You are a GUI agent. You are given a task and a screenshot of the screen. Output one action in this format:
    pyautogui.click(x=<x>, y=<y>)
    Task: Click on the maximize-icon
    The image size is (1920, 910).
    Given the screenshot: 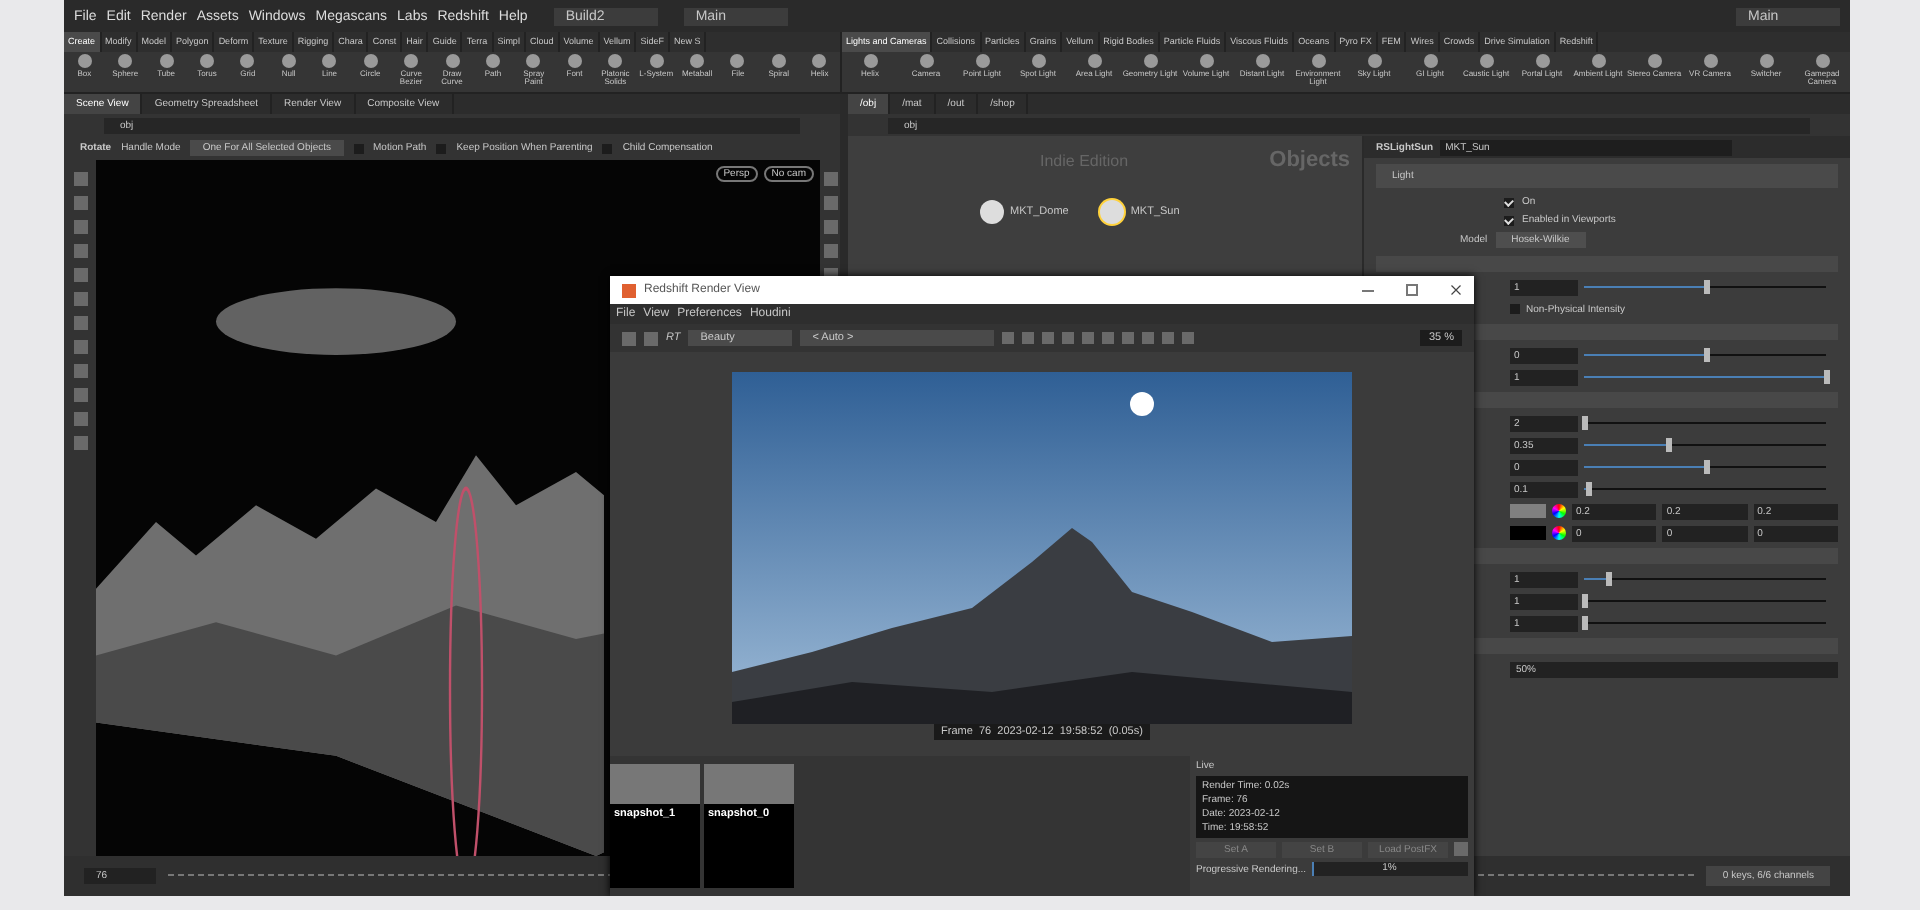 What is the action you would take?
    pyautogui.click(x=1412, y=290)
    